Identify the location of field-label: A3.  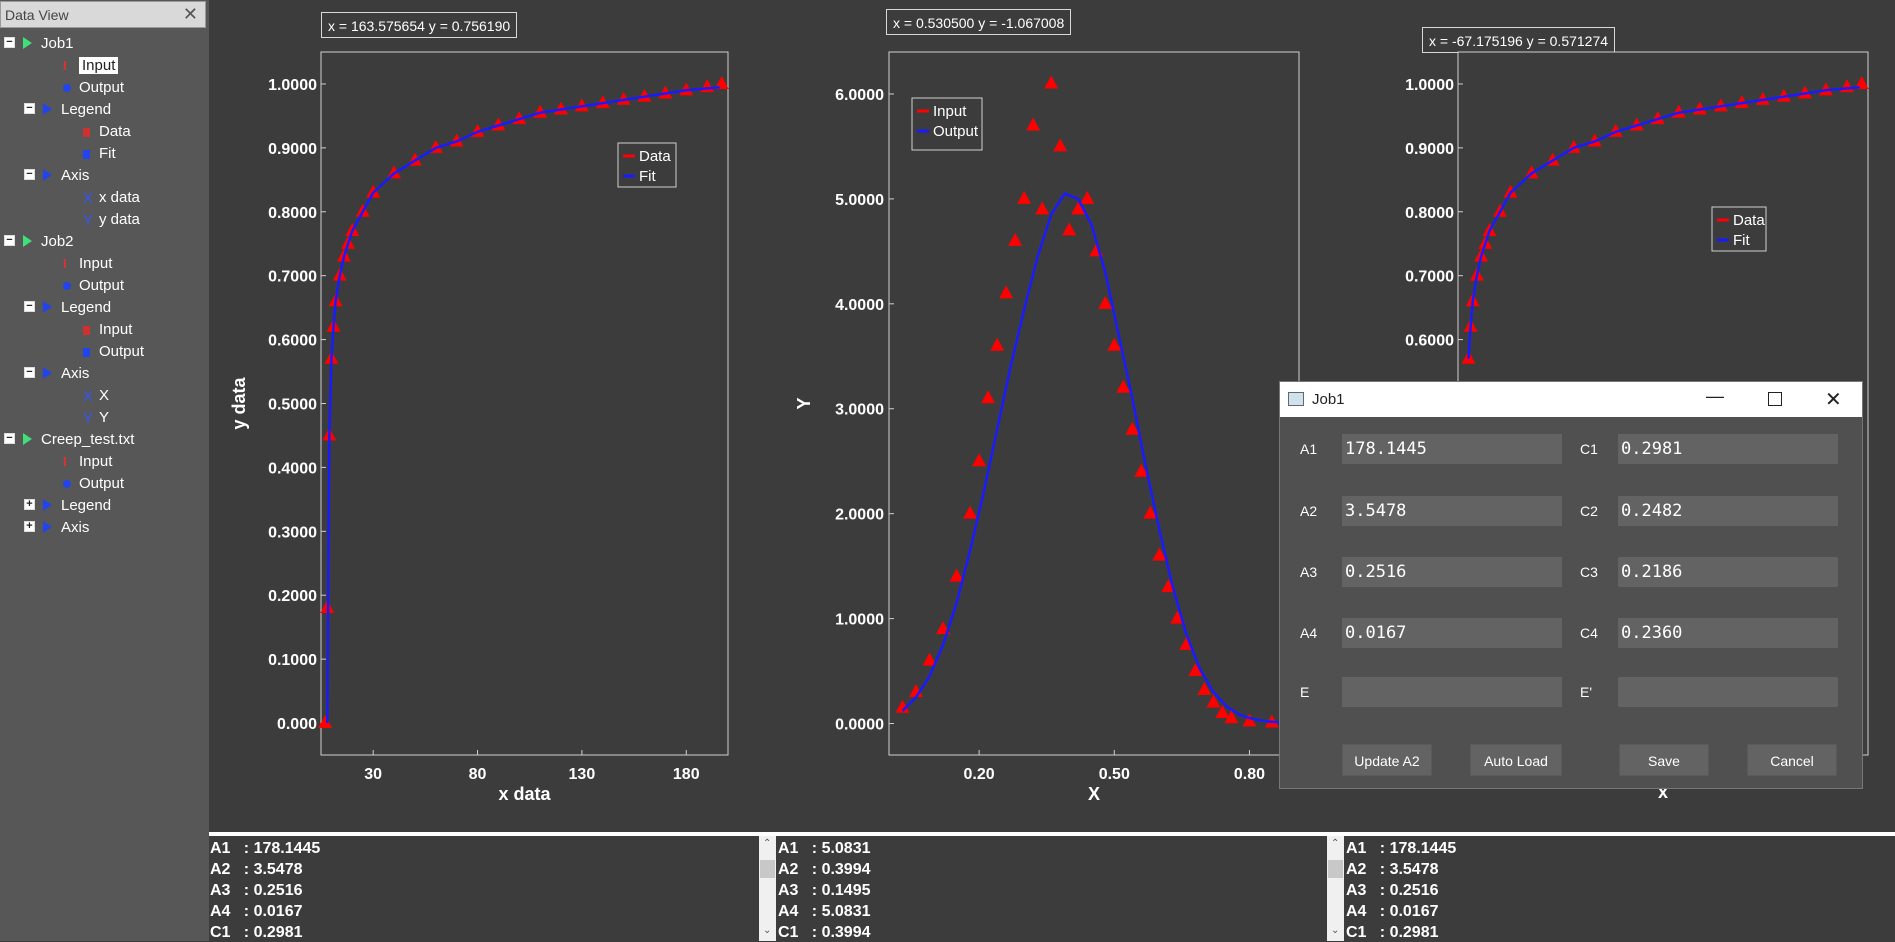
(1309, 572).